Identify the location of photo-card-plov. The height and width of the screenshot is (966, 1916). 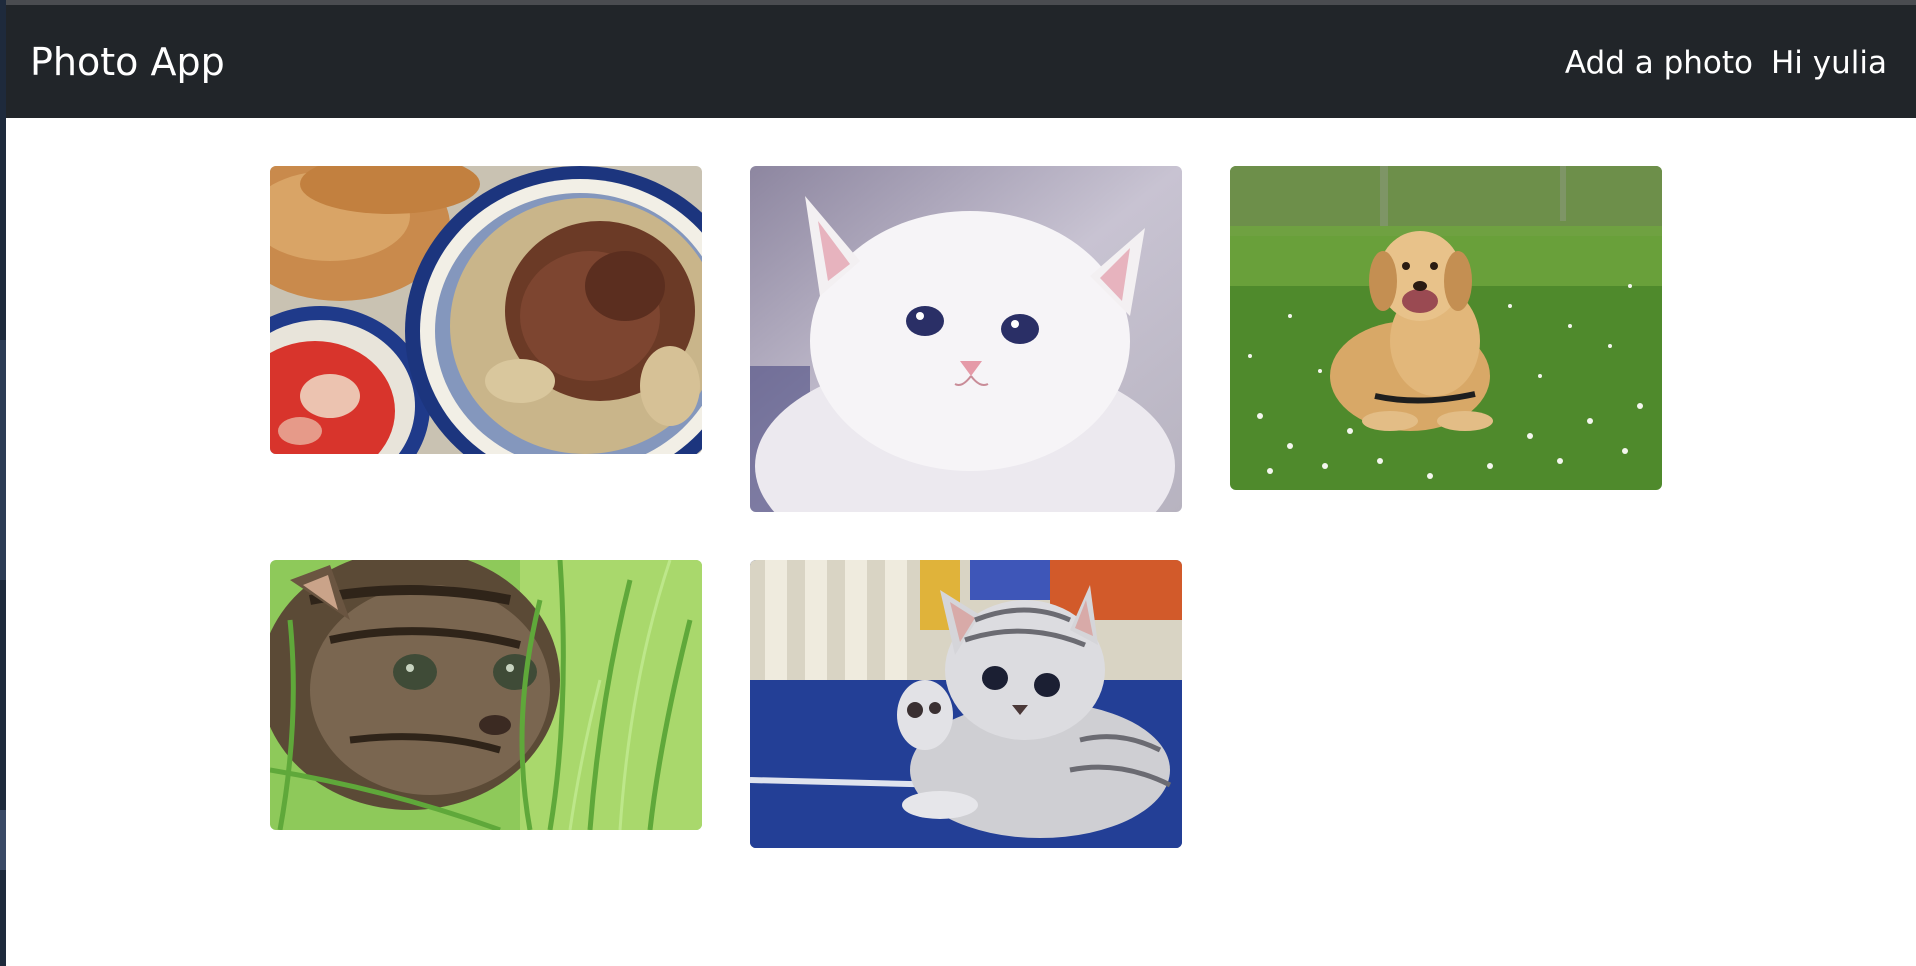
(486, 310).